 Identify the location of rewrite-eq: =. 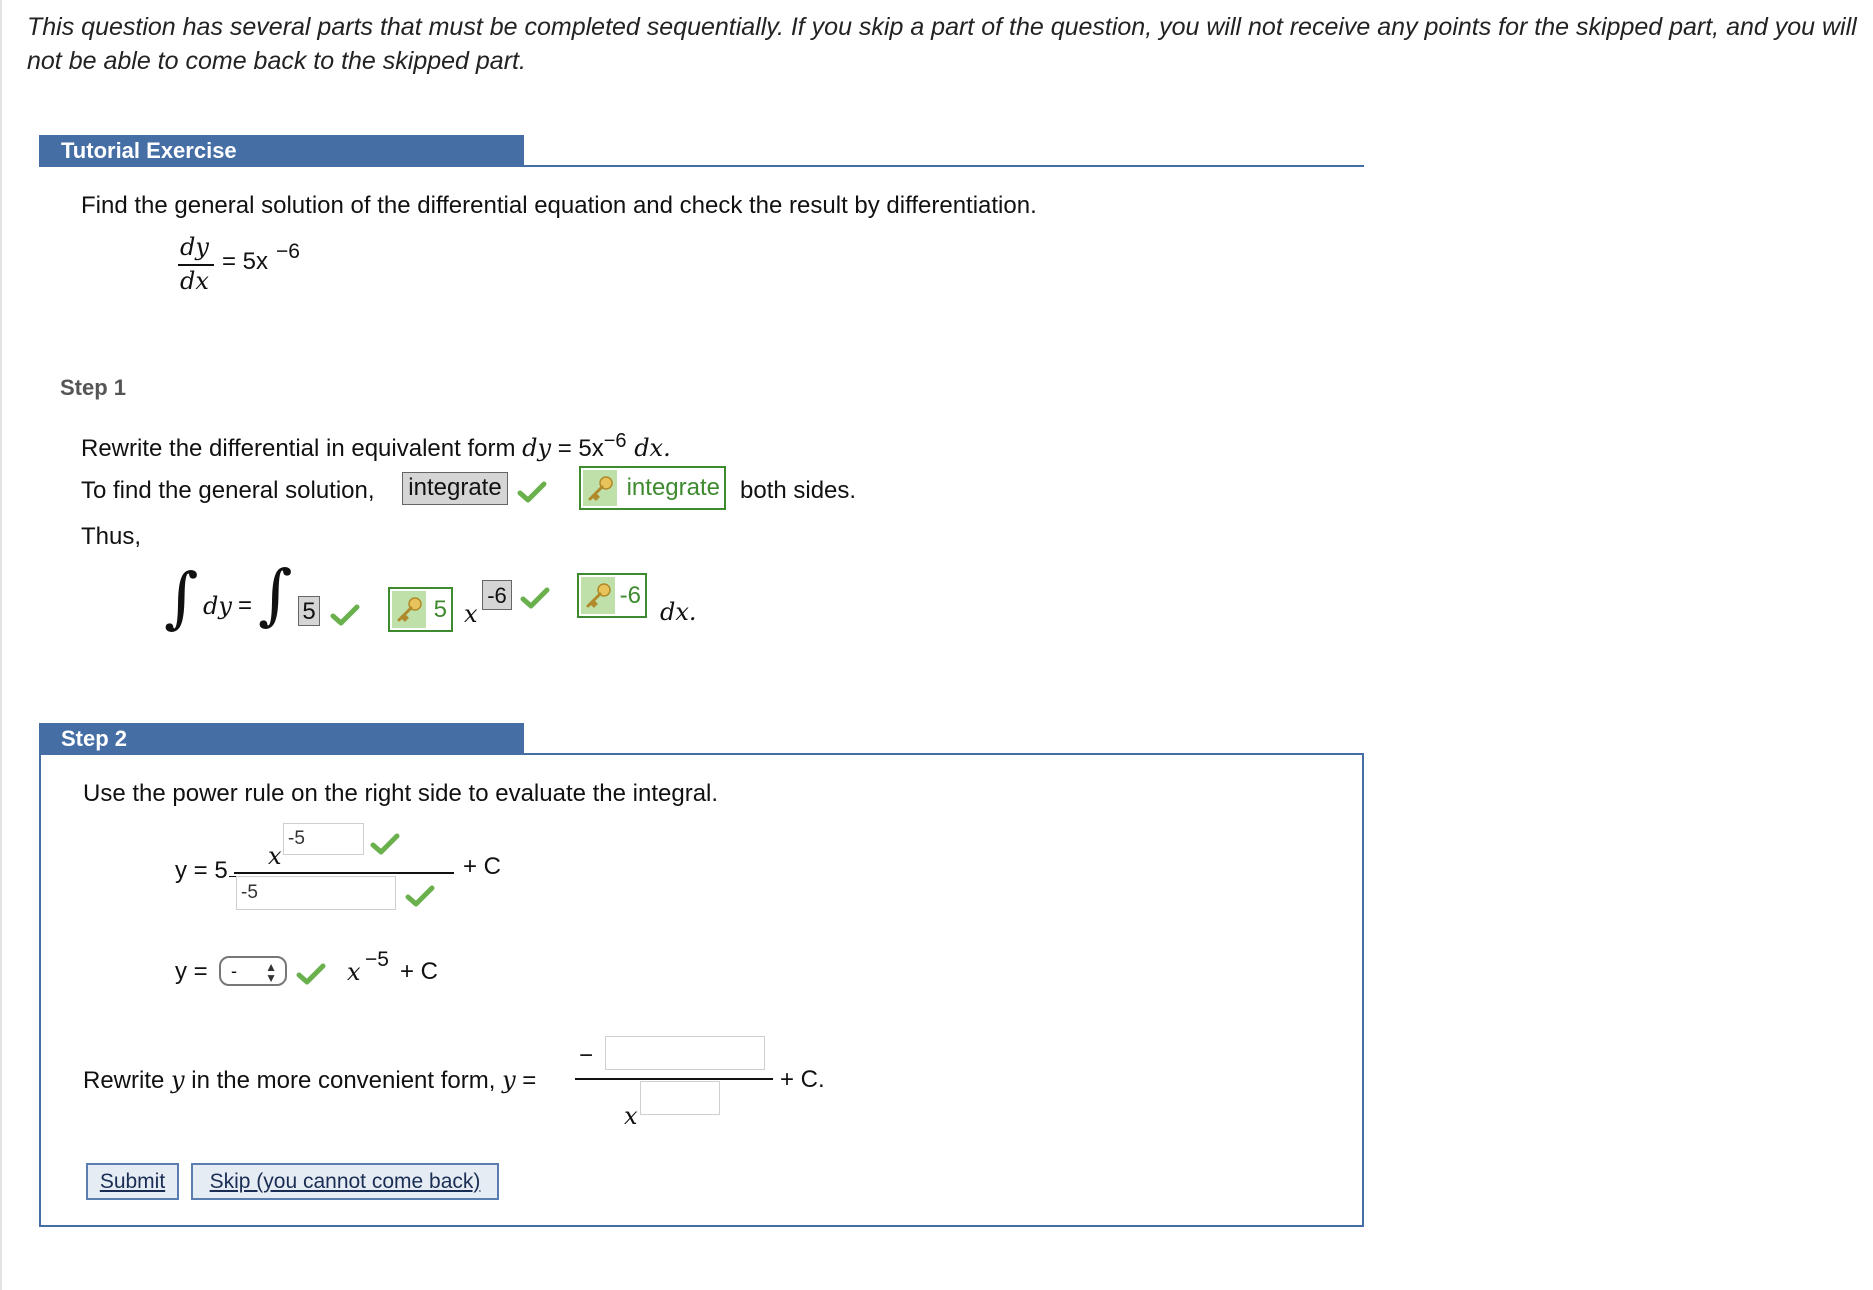
(526, 1080).